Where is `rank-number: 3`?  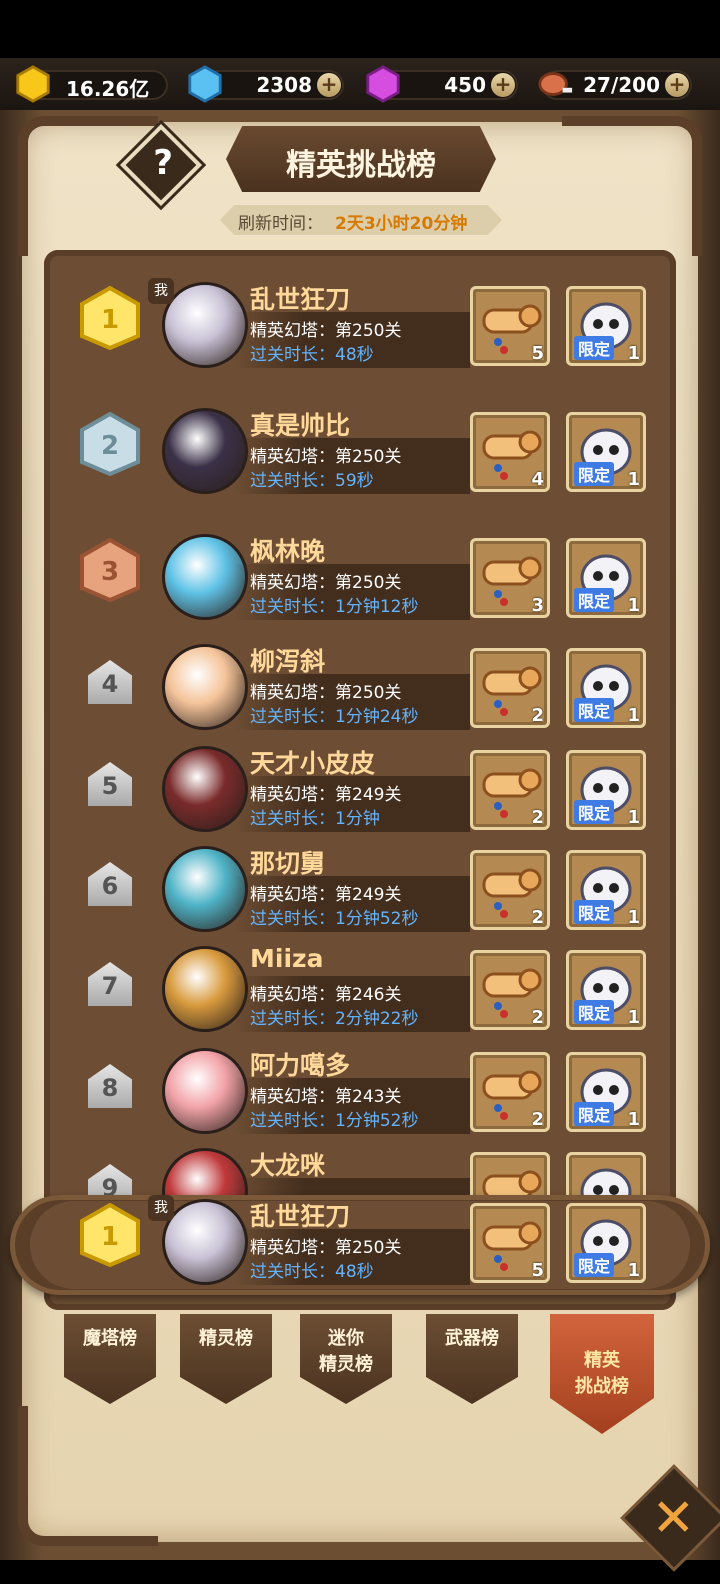 rank-number: 3 is located at coordinates (110, 572).